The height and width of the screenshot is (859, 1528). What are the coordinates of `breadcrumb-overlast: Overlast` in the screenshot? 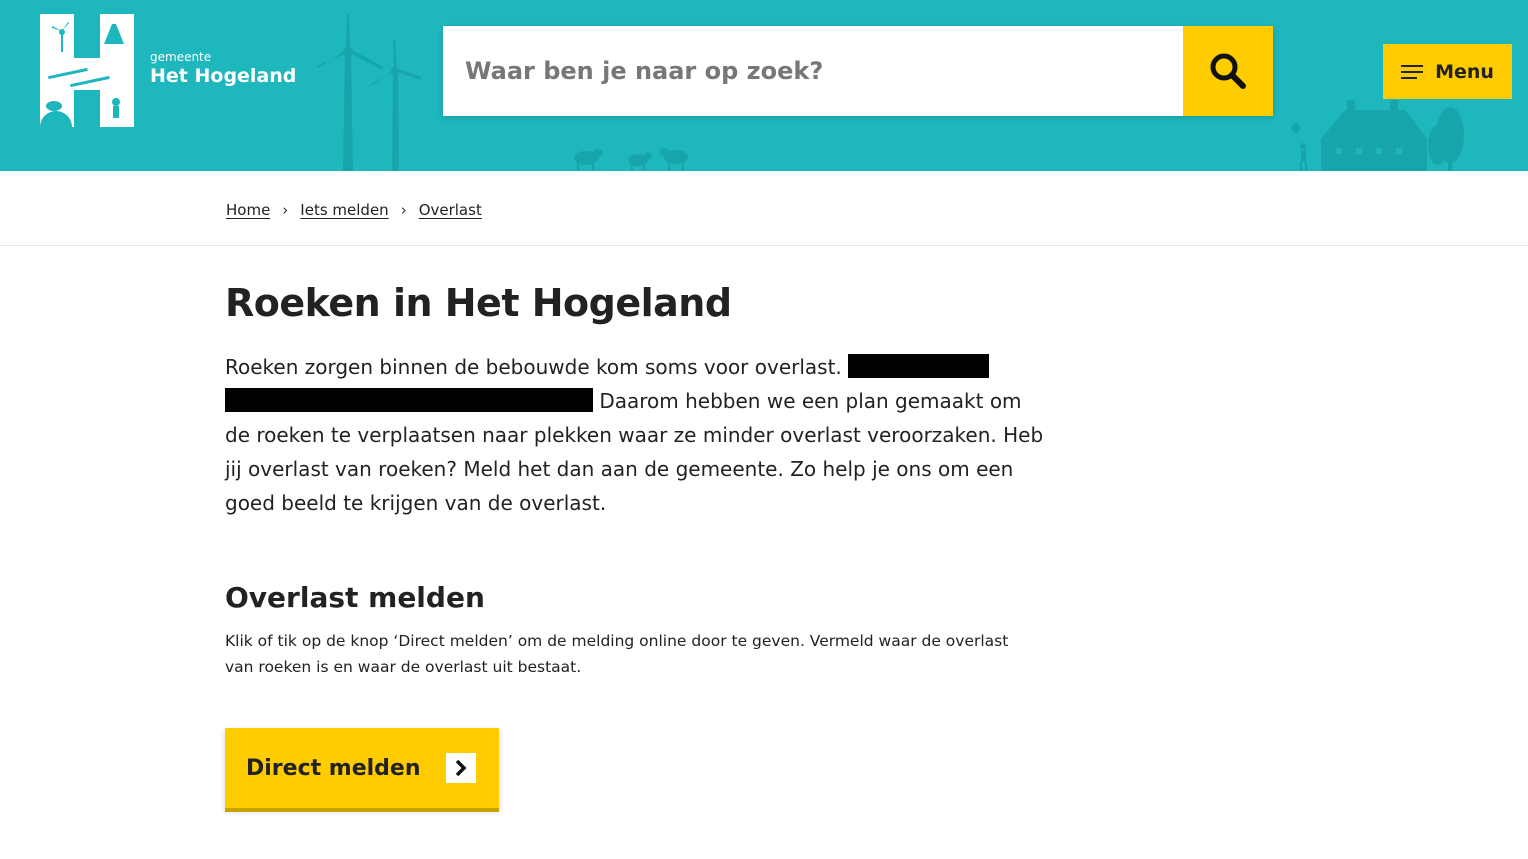 It's located at (450, 210).